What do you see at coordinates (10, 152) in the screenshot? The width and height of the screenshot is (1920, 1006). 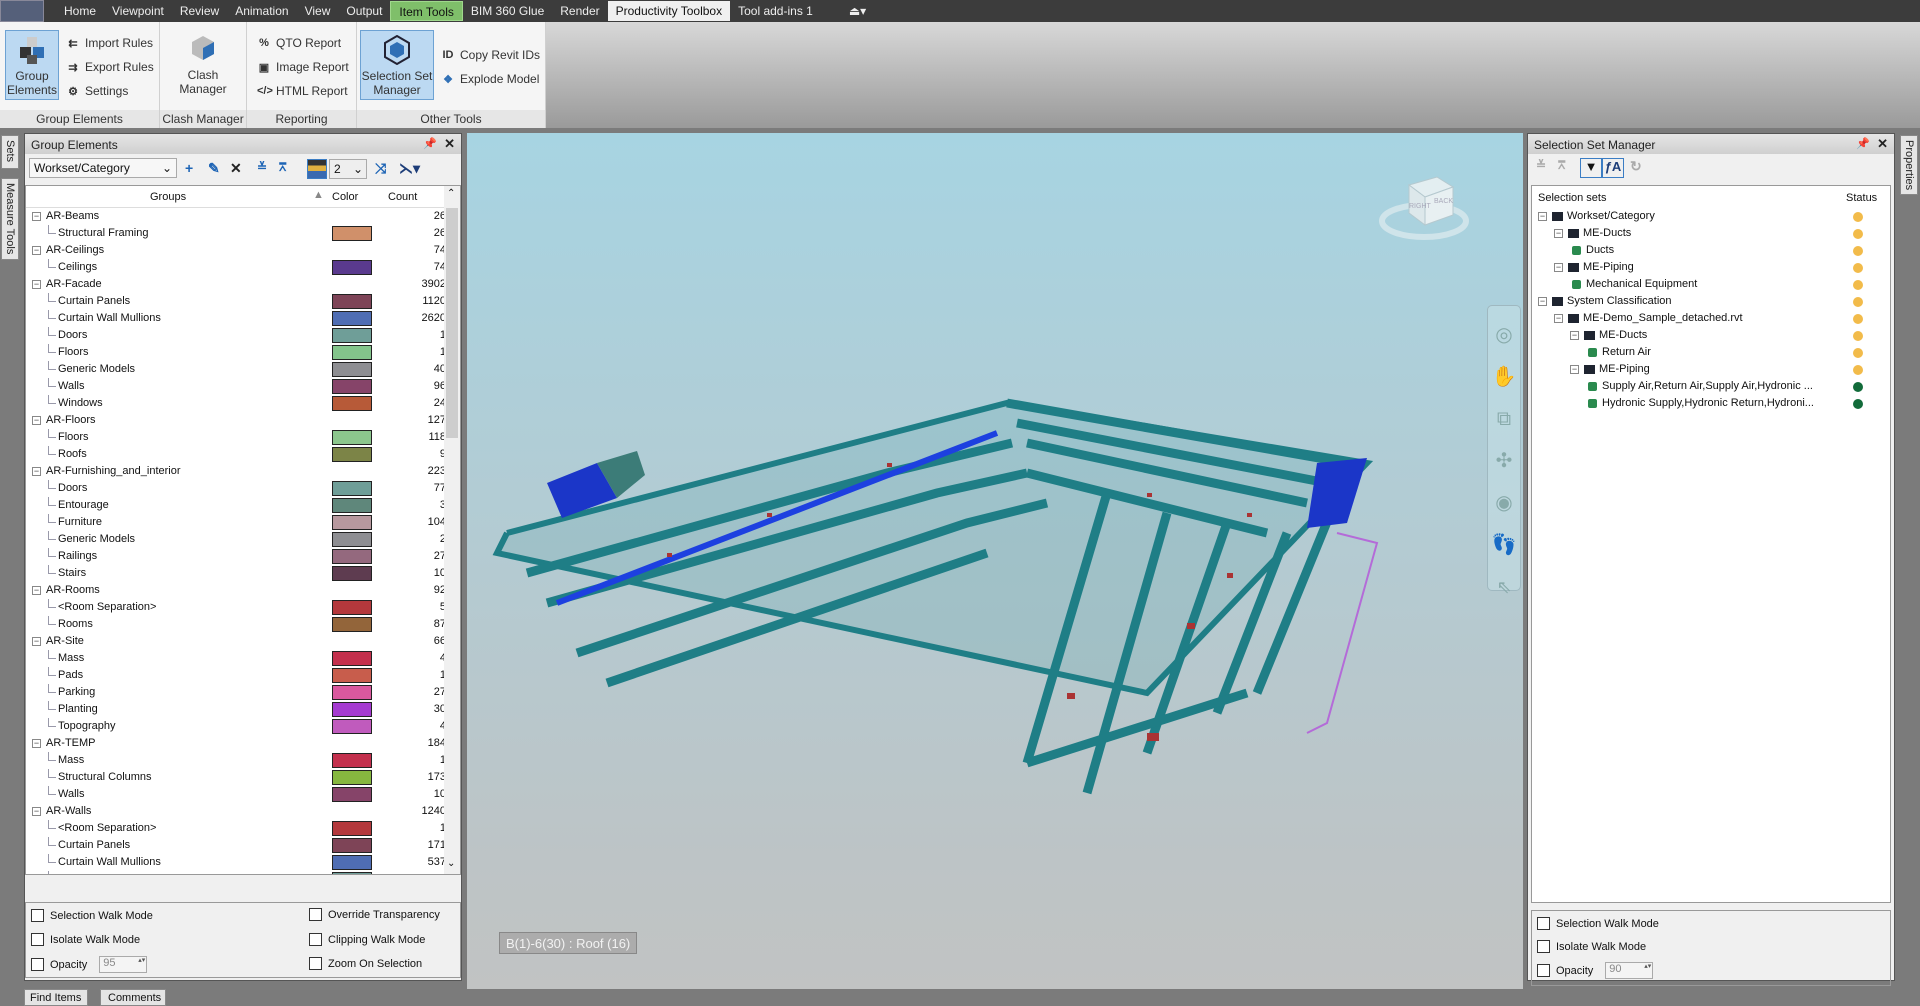 I see `sets-side-tab: Sets` at bounding box center [10, 152].